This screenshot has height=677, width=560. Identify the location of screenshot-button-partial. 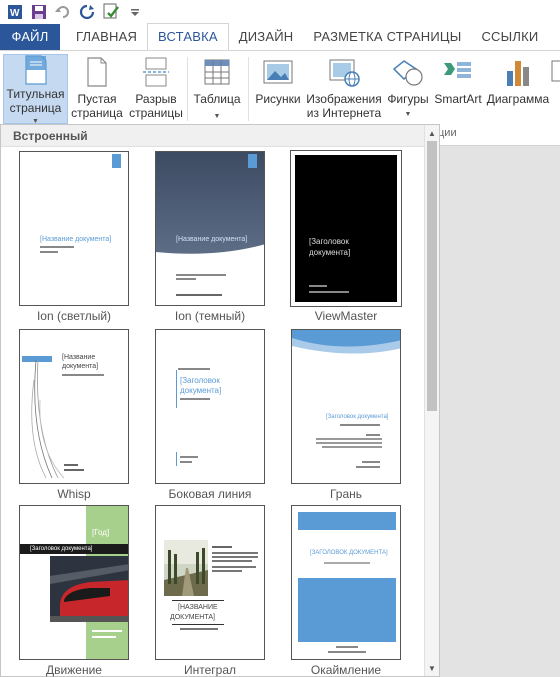
(555, 89).